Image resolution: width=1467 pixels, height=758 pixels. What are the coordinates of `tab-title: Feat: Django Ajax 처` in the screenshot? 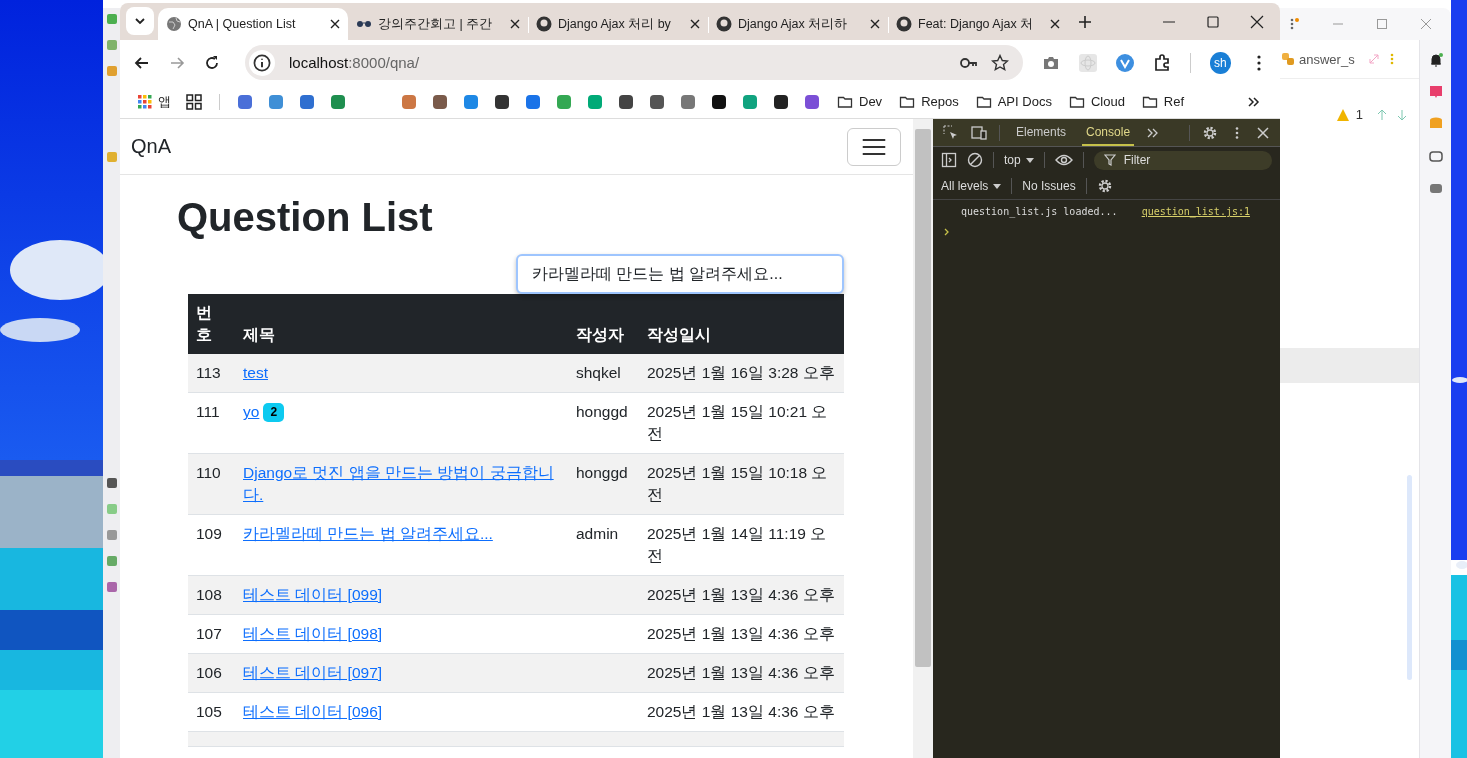 It's located at (976, 24).